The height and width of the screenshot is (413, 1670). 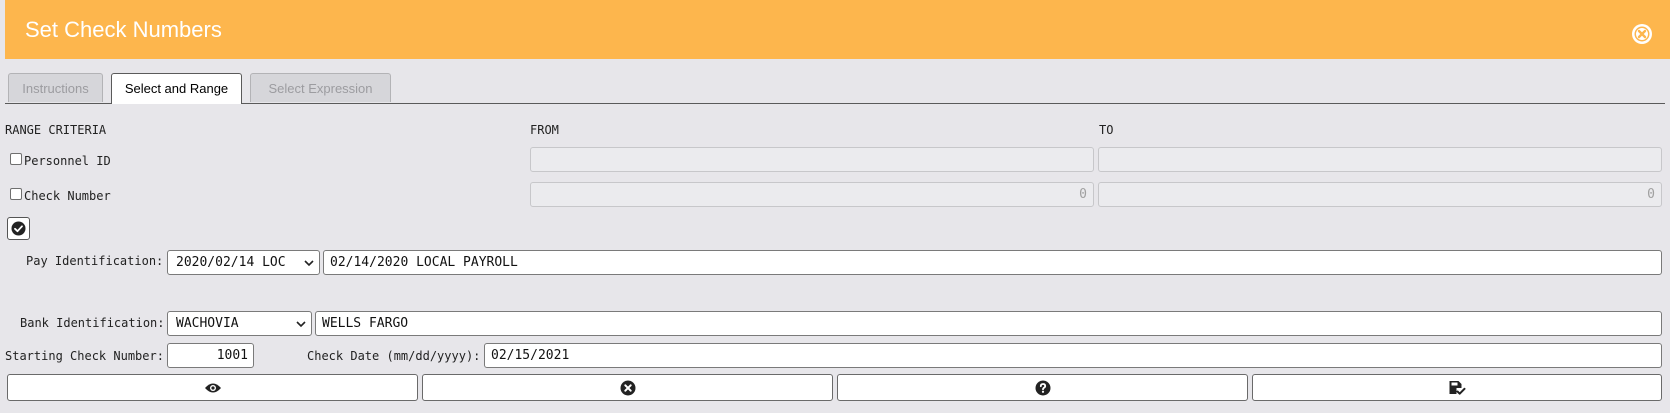 I want to click on apply-range-button, so click(x=18, y=228).